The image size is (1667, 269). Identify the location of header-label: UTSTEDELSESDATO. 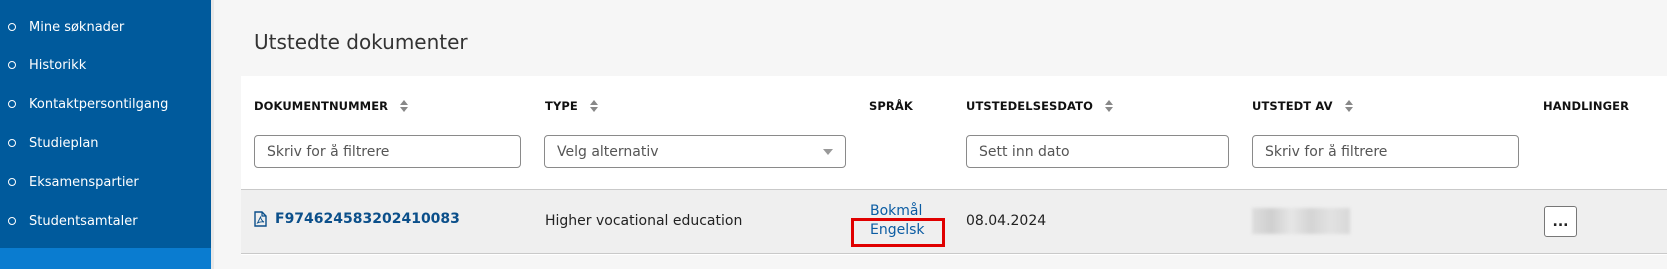
(1029, 106).